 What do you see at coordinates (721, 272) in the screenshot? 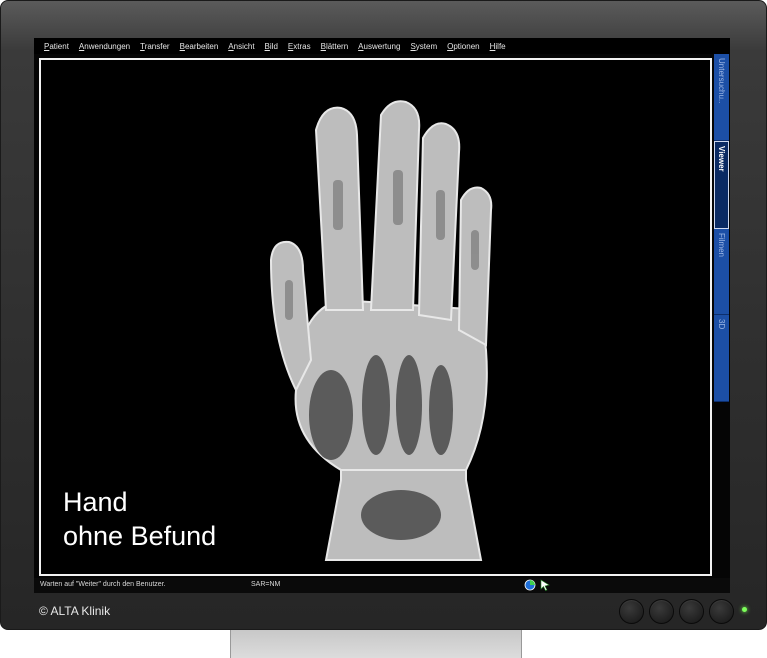
I see `tab-filmen: Filmen` at bounding box center [721, 272].